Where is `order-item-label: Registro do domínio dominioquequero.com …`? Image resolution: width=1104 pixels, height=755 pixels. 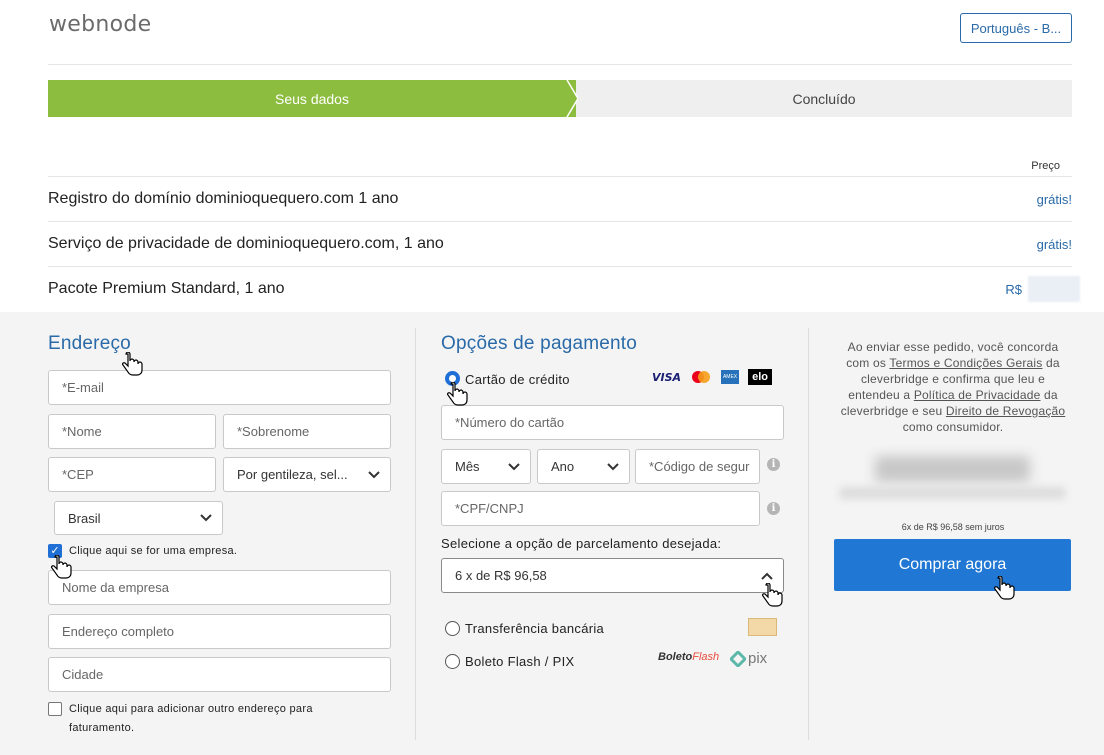
order-item-label: Registro do domínio dominioquequero.com … is located at coordinates (223, 198).